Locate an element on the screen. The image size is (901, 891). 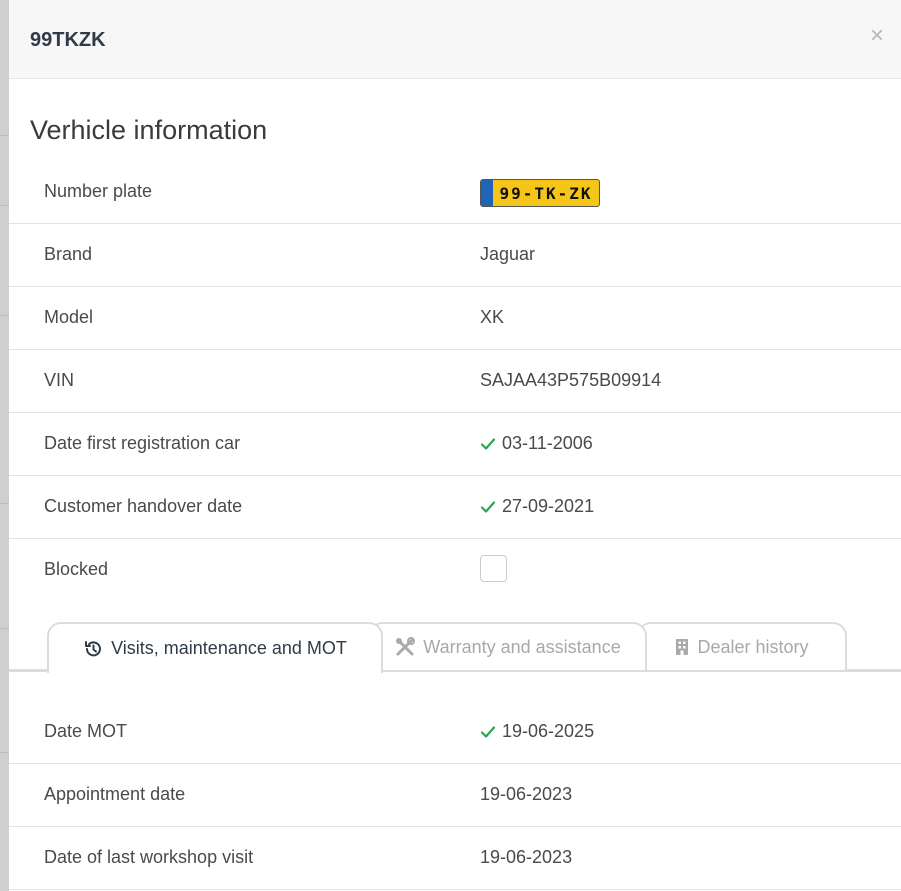
blocked-checkbox is located at coordinates (493, 568).